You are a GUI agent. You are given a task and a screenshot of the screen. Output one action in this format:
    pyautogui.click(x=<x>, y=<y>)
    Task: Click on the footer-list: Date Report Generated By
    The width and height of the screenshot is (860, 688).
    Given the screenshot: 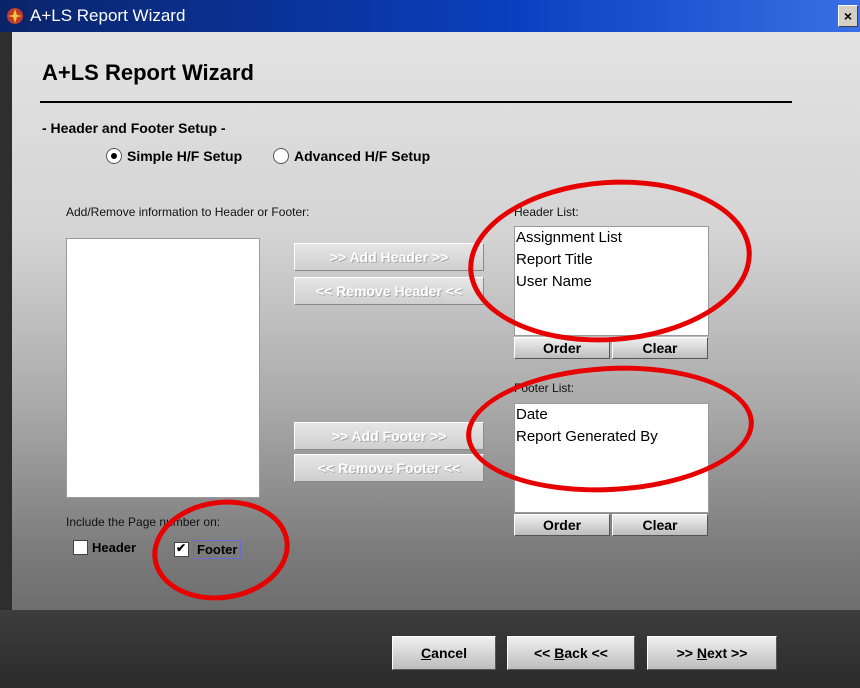 What is the action you would take?
    pyautogui.click(x=611, y=458)
    